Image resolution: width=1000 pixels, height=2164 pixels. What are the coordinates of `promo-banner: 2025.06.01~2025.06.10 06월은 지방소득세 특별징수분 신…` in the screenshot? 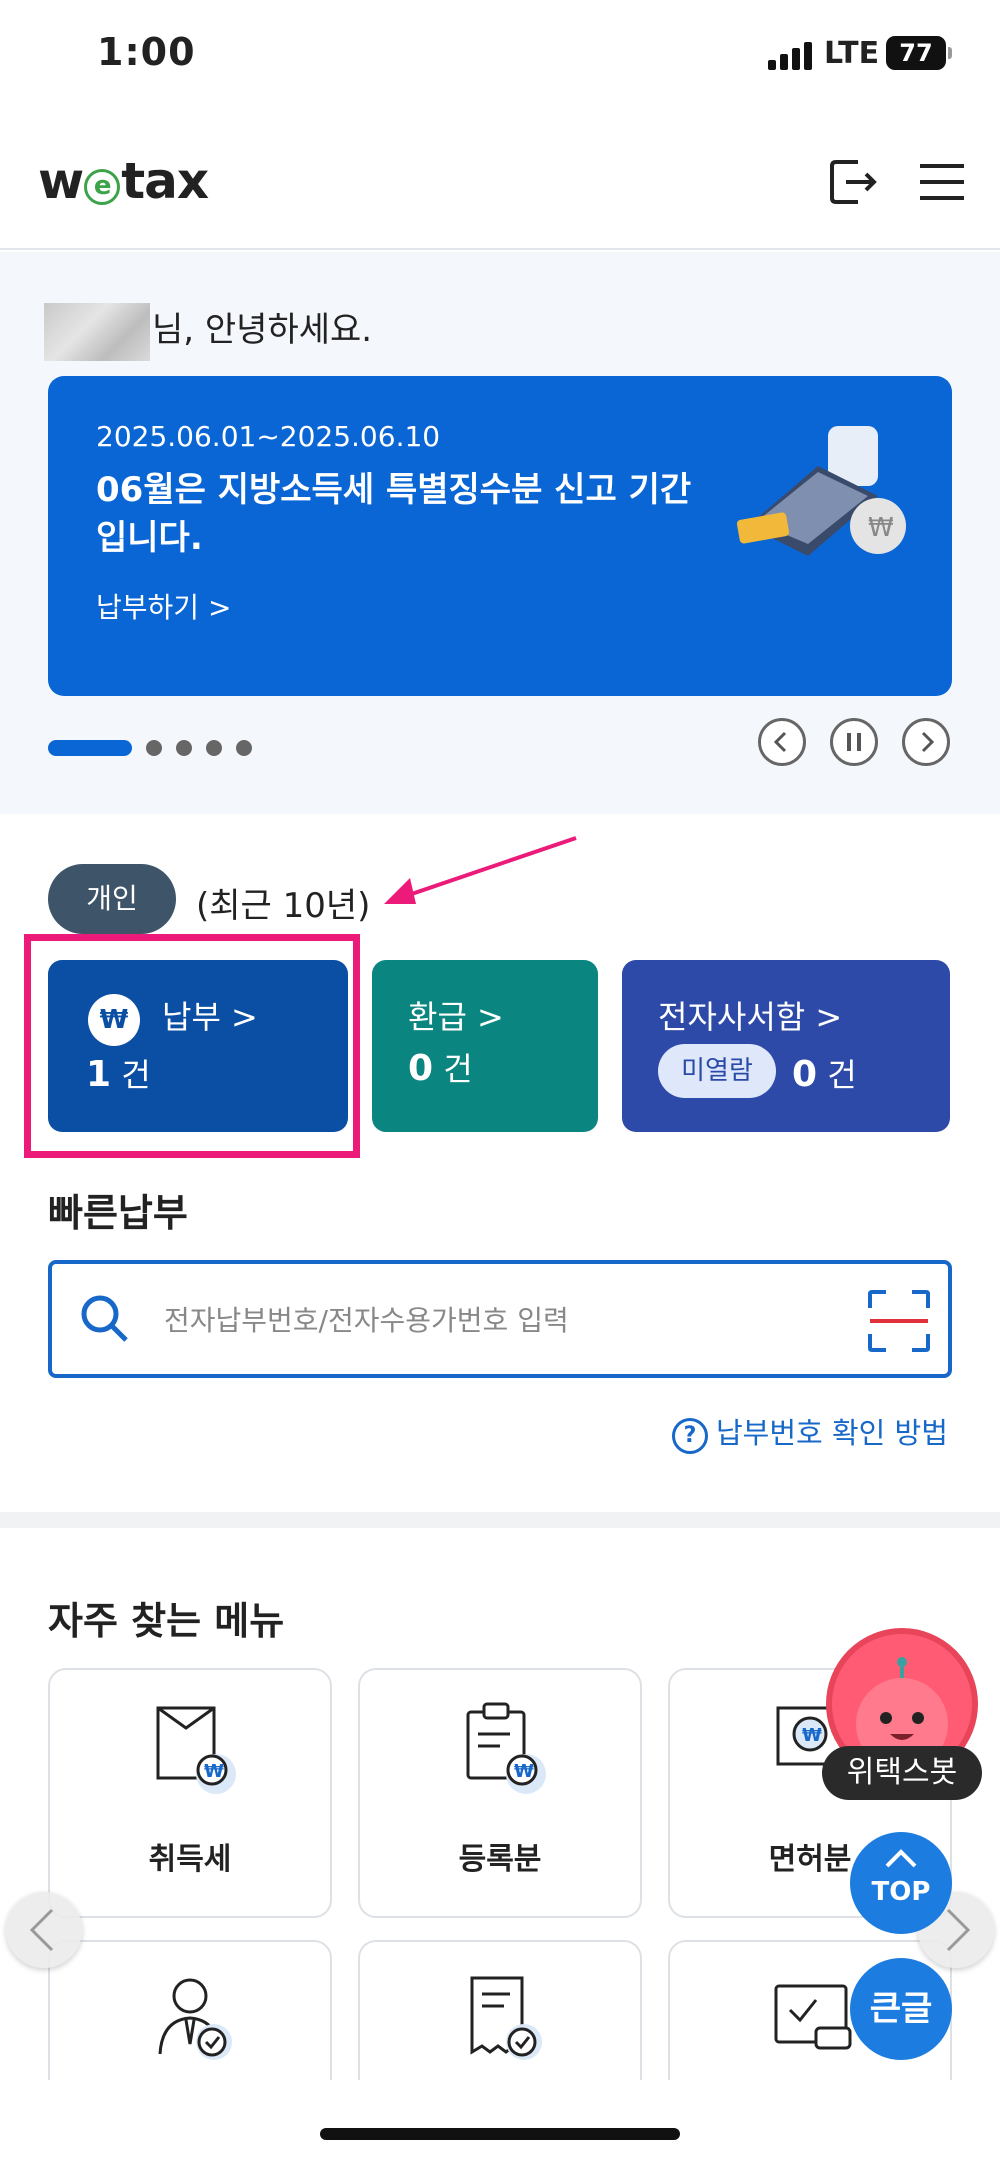 It's located at (500, 536).